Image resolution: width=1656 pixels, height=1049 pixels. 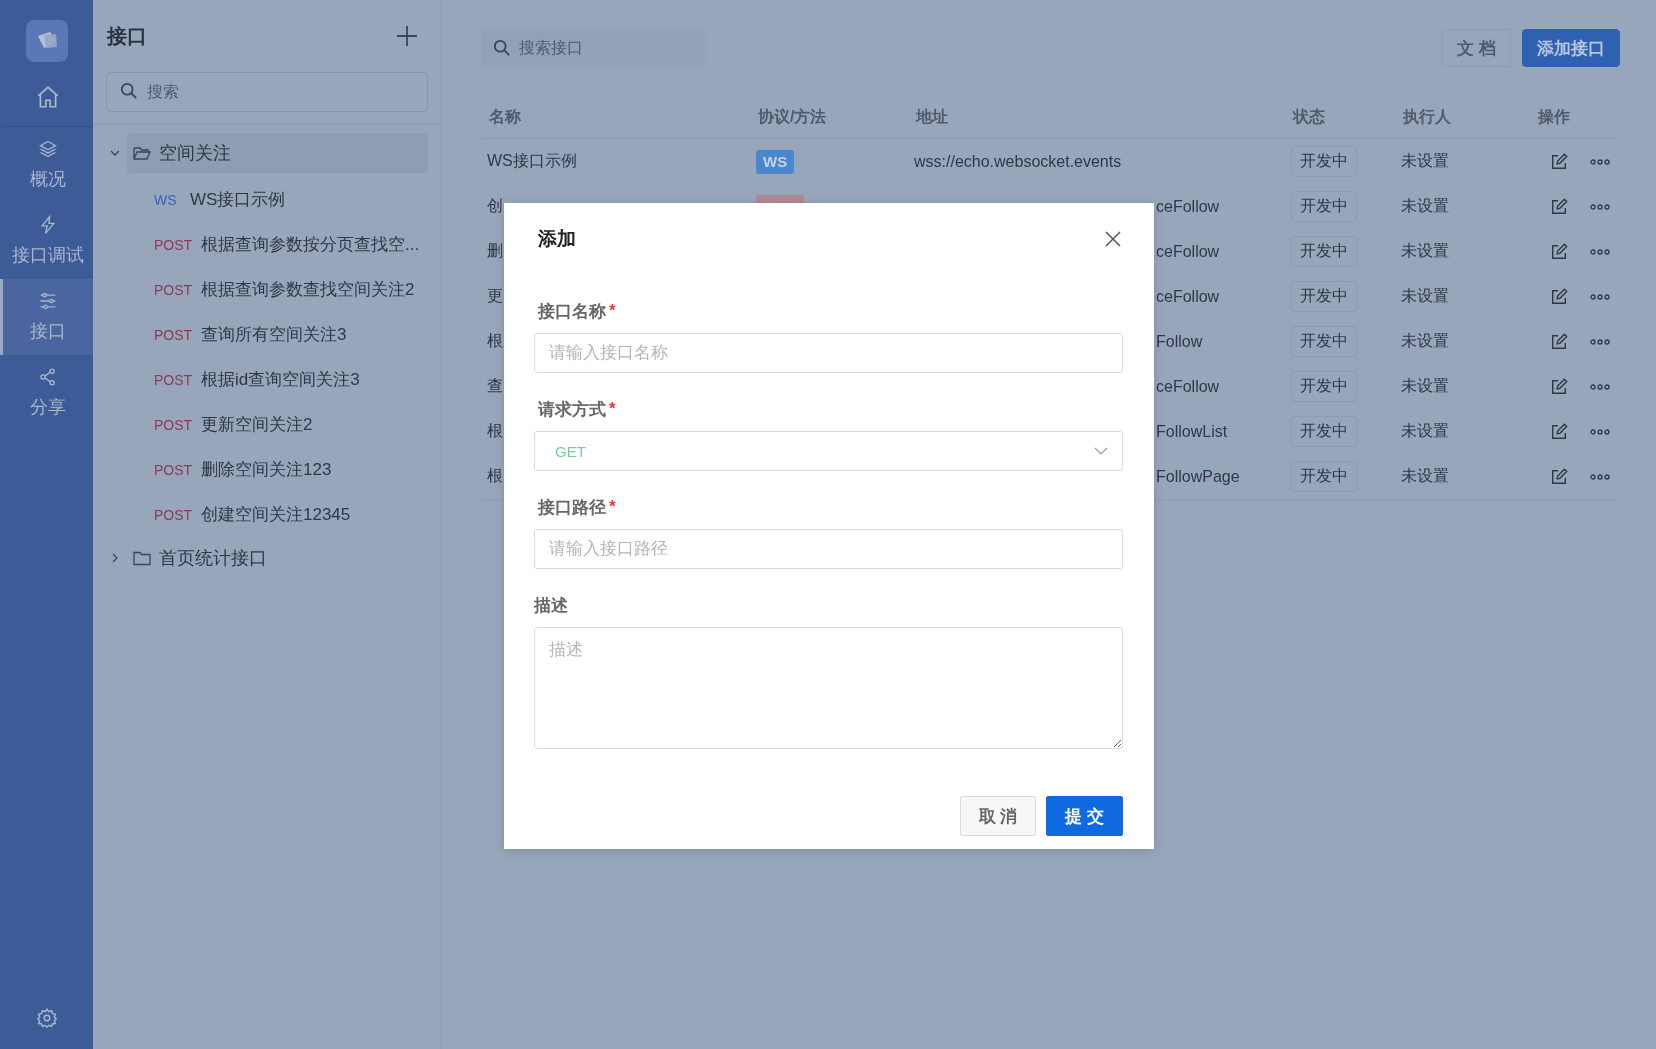 What do you see at coordinates (48, 97) in the screenshot?
I see `home-icon` at bounding box center [48, 97].